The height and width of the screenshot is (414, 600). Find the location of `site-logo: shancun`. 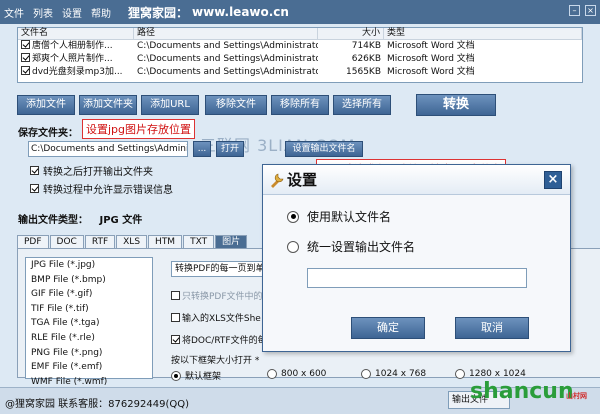

site-logo: shancun is located at coordinates (522, 391).